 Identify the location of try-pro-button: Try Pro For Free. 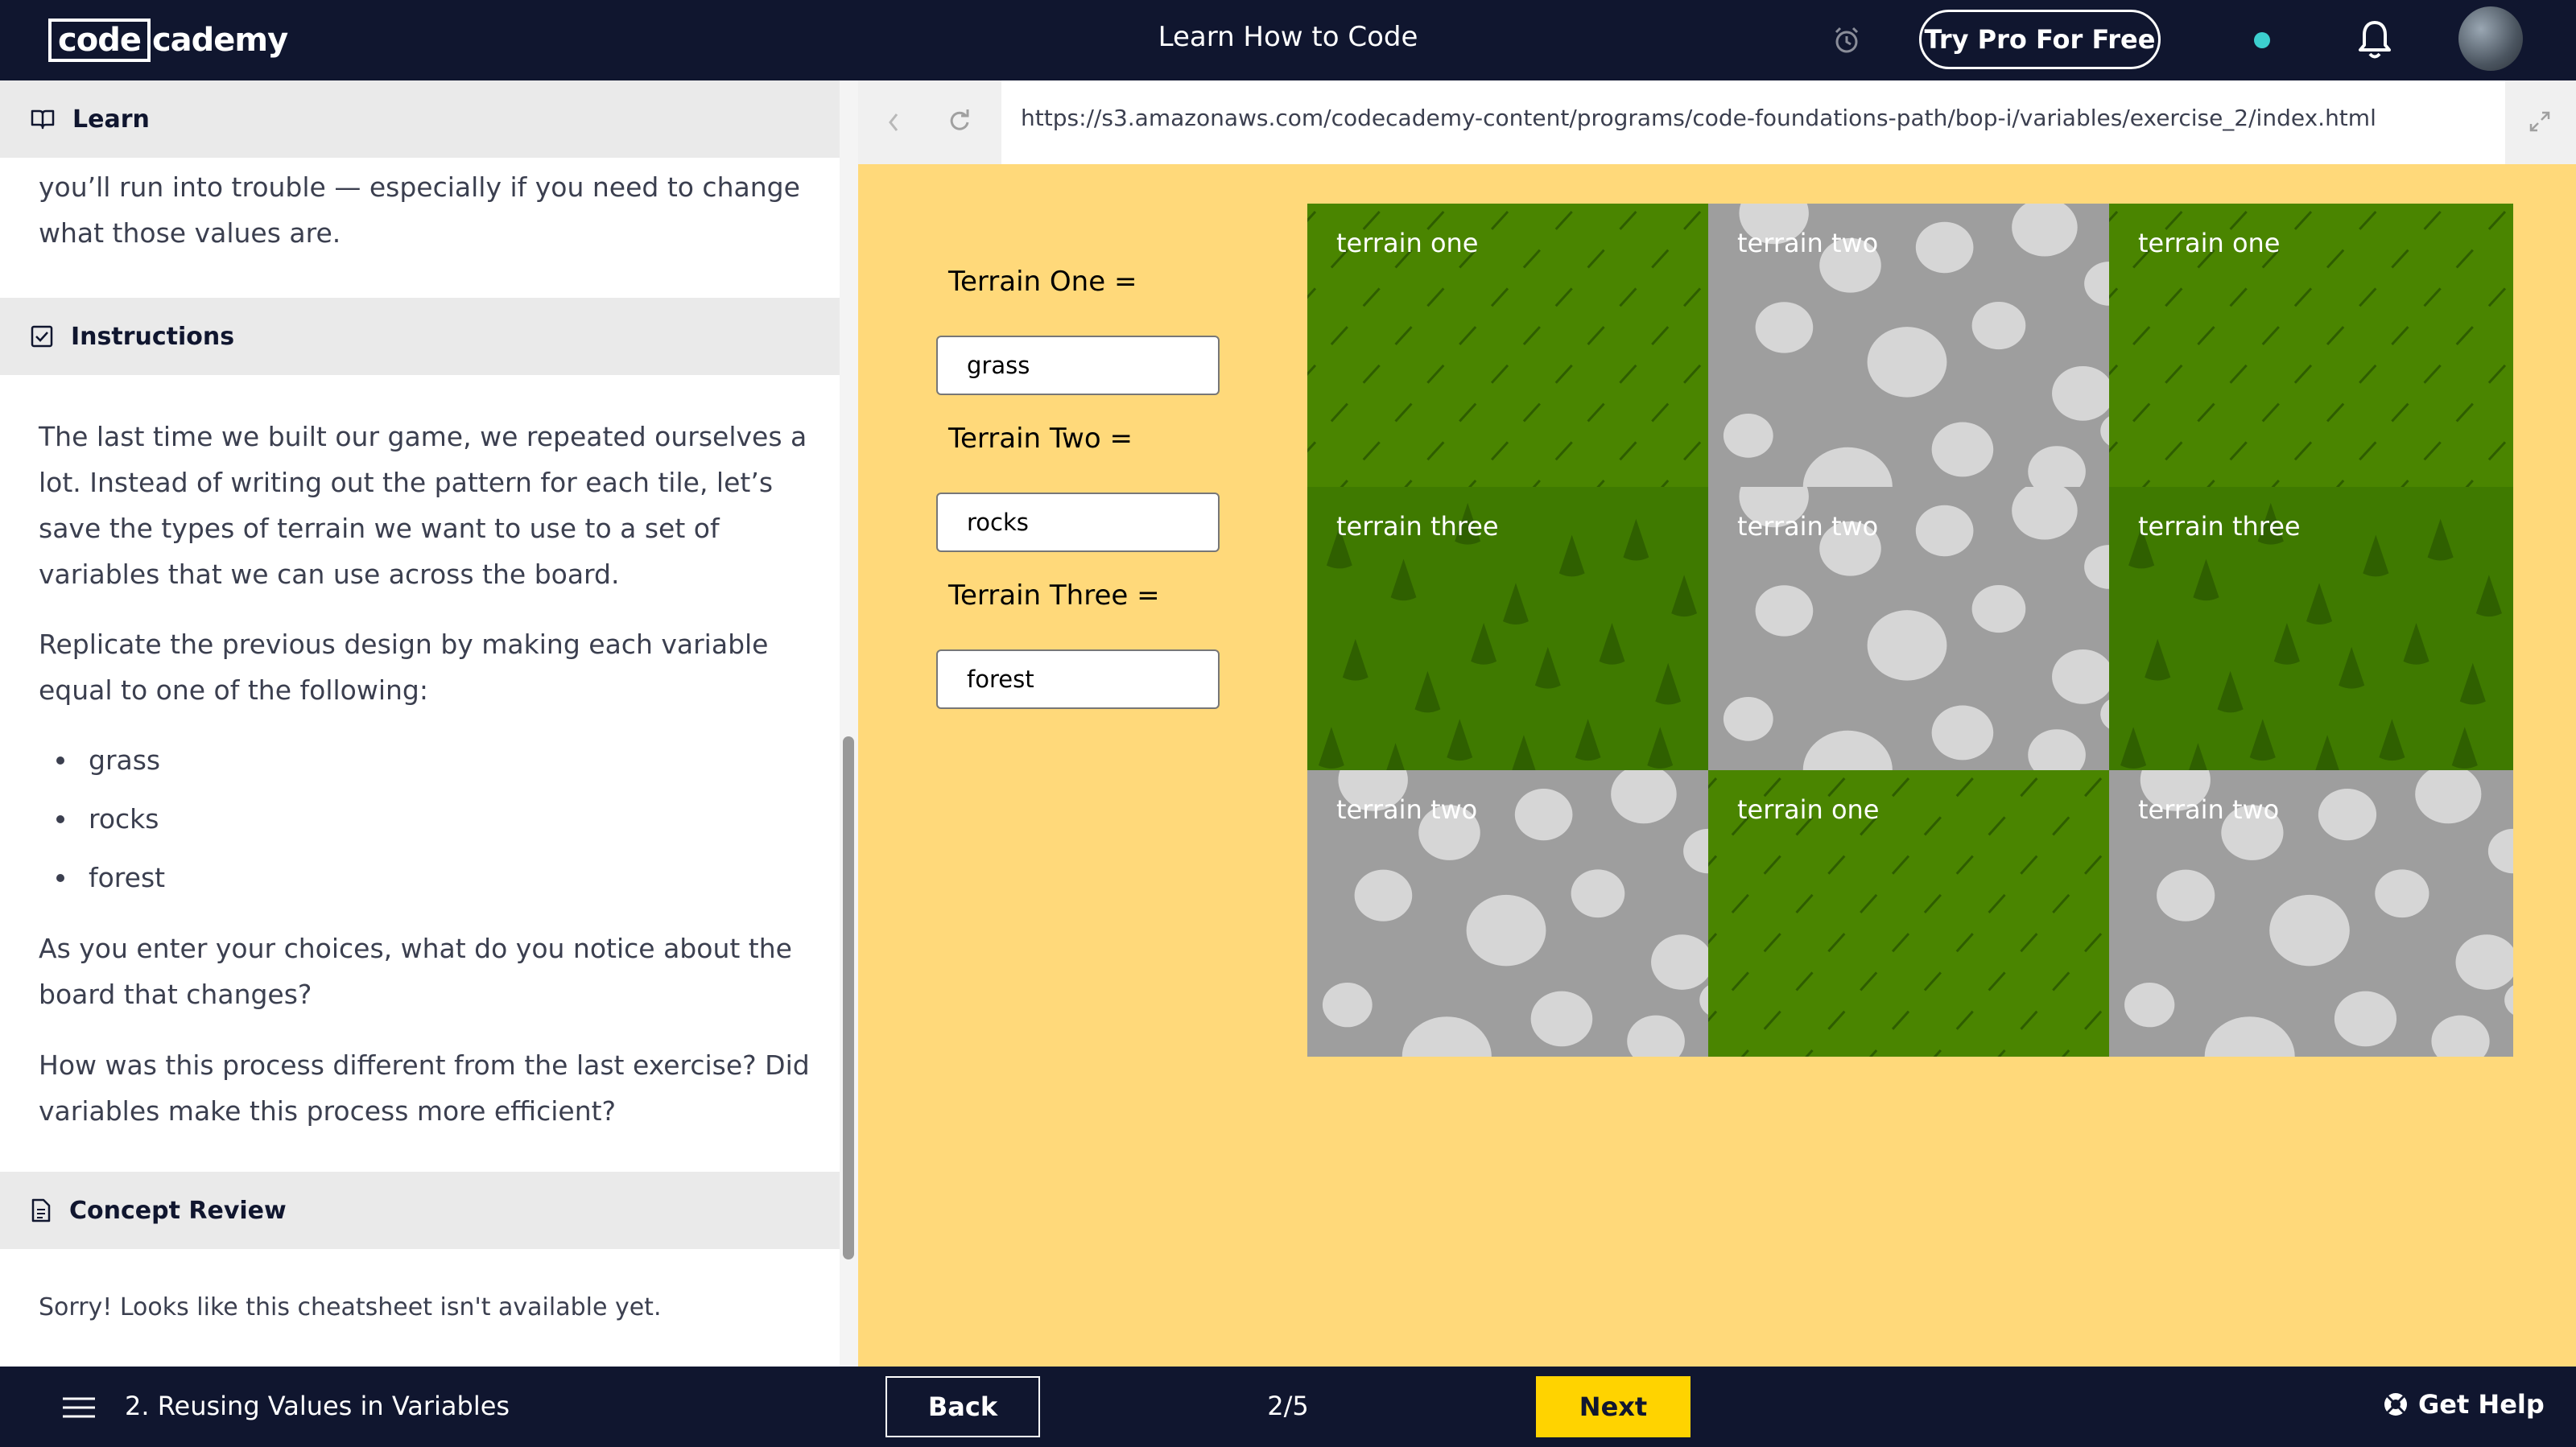
(2040, 40).